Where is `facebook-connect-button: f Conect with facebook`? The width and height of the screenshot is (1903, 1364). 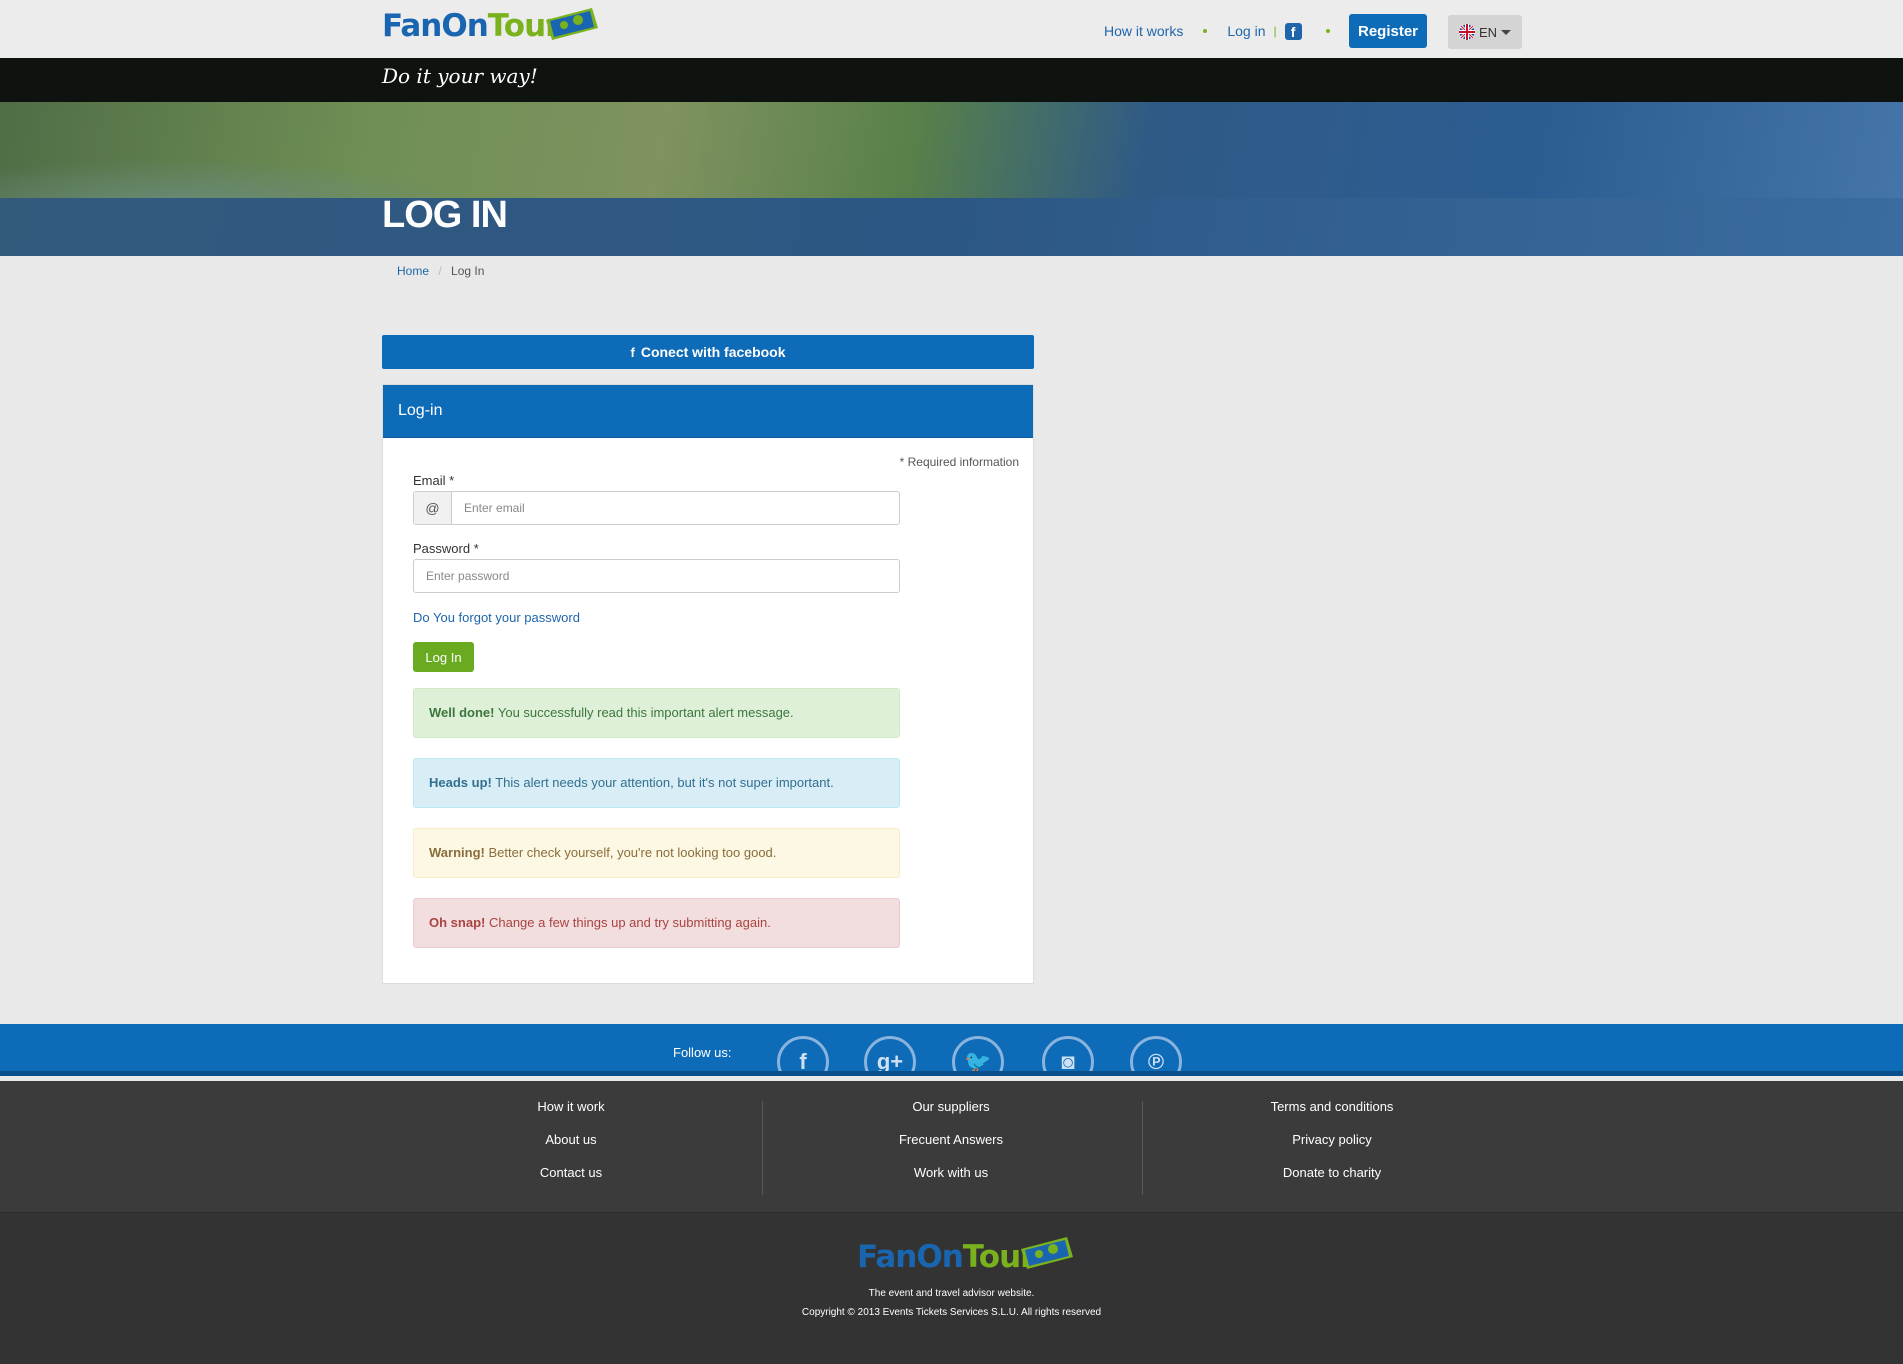
facebook-connect-button: f Conect with facebook is located at coordinates (708, 352).